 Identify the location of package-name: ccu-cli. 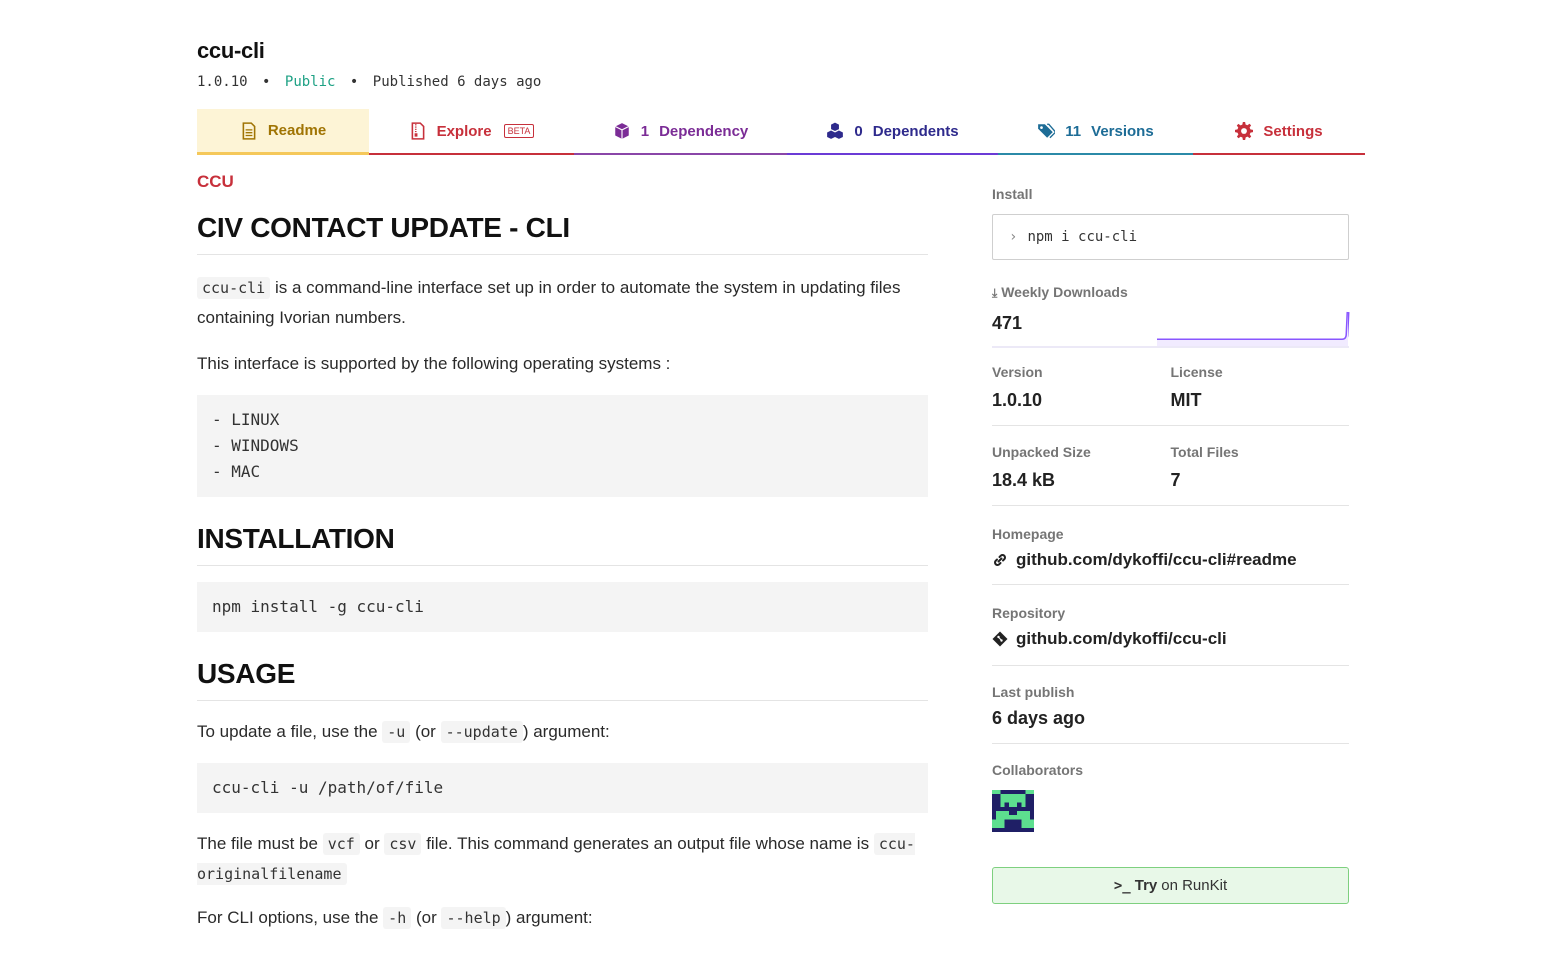
(231, 50).